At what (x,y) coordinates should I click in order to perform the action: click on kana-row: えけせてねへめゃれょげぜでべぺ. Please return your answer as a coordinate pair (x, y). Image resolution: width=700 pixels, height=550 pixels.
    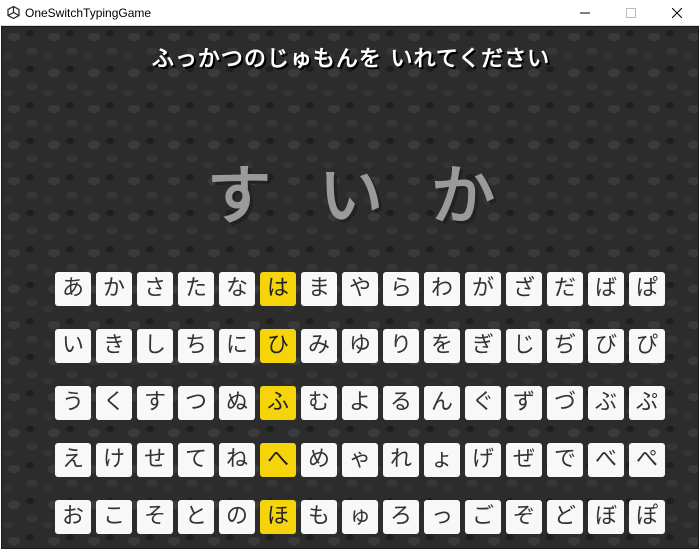
    Looking at the image, I should click on (365, 460).